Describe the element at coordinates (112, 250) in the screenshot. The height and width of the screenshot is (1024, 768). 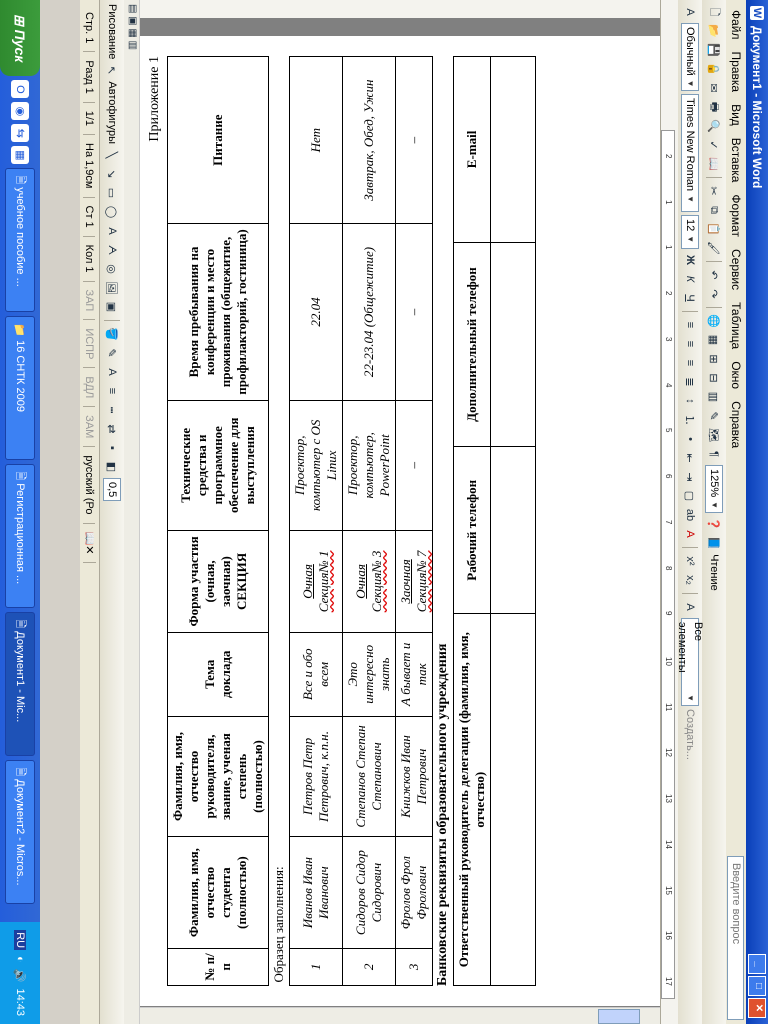
I see `wordart-icon: ᗅ` at that location.